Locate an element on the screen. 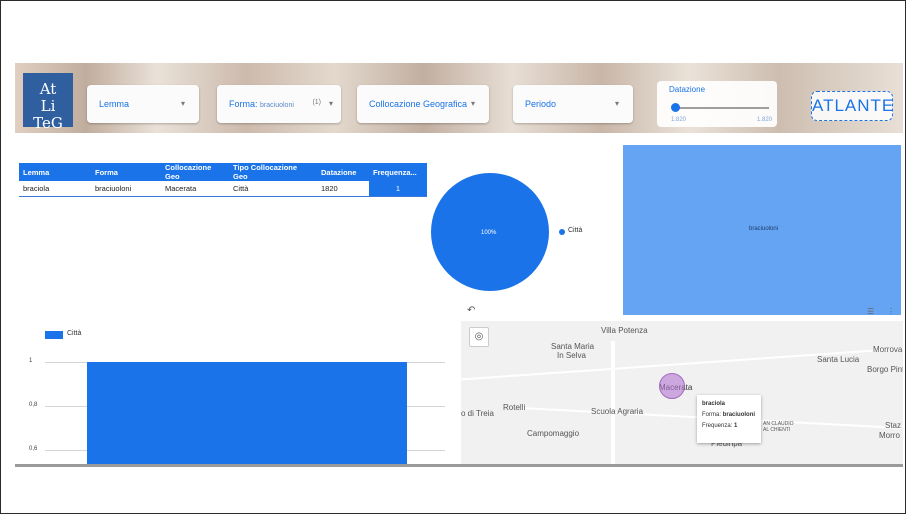  table-cell: Città is located at coordinates (273, 189).